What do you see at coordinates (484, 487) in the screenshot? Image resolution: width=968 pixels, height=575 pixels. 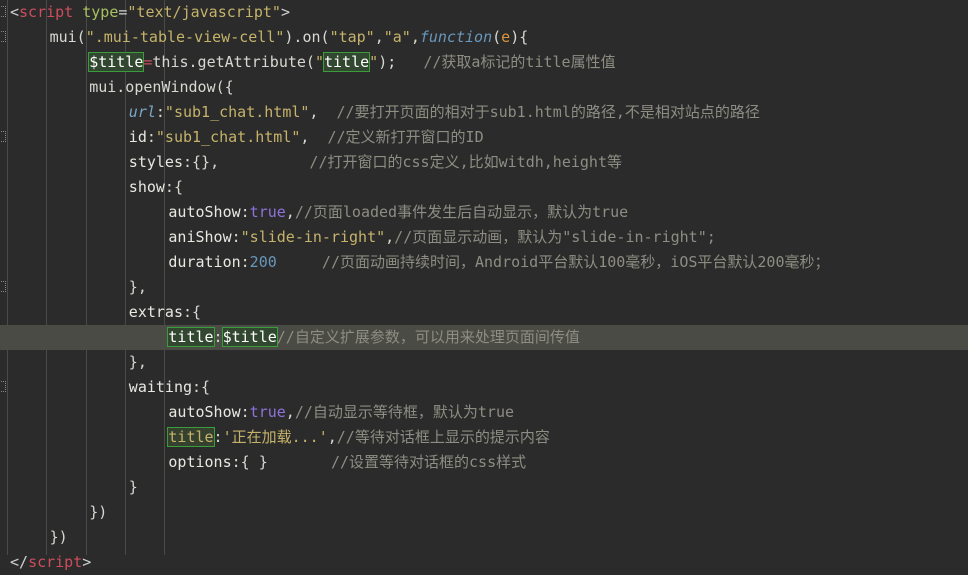 I see `code-line: }` at bounding box center [484, 487].